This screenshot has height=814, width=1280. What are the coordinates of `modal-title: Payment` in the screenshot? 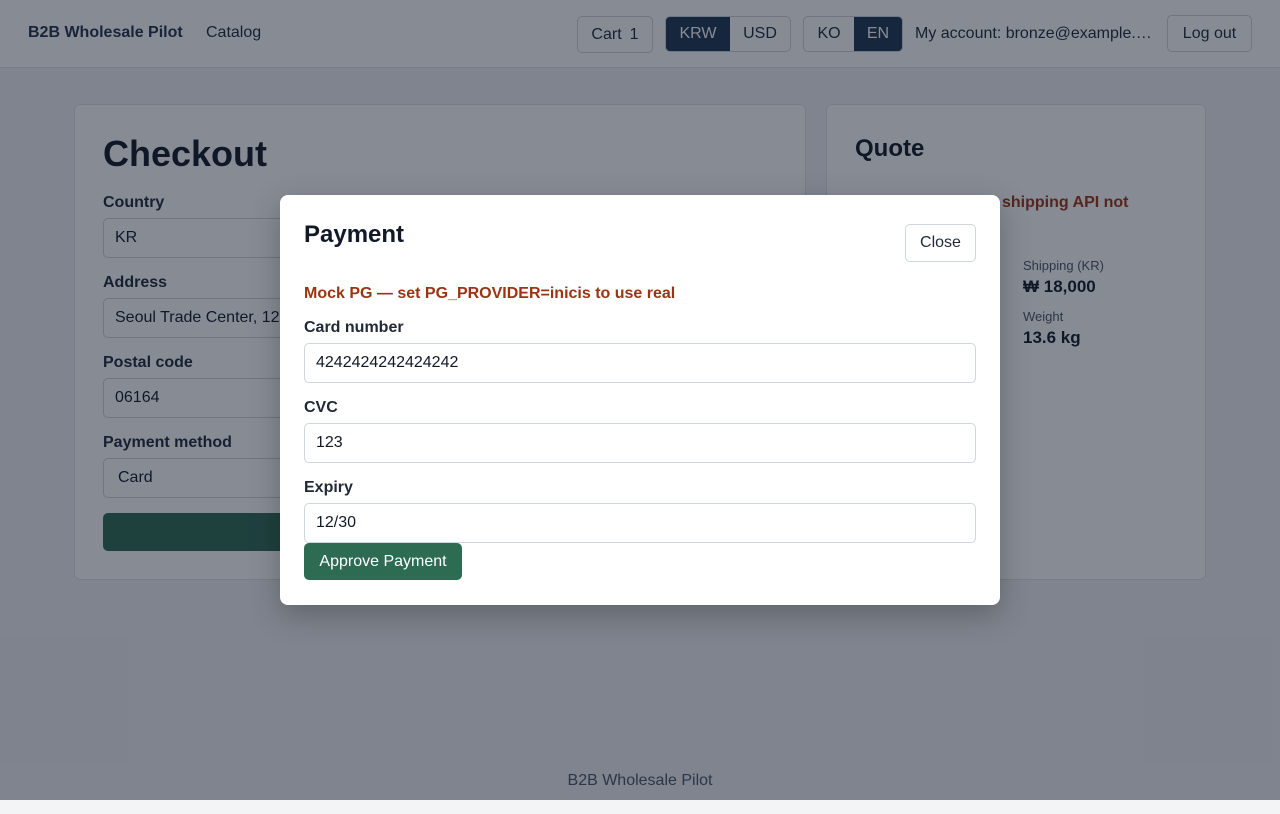 It's located at (354, 234).